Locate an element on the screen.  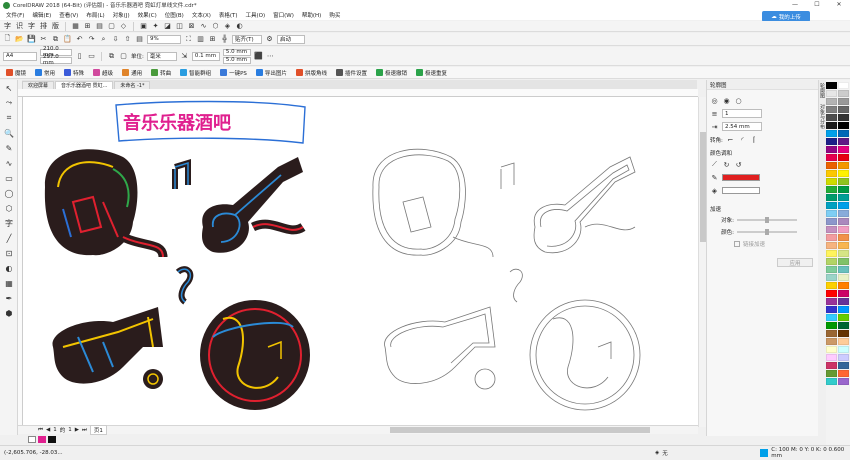
corner-bevel-icon: ⌈ is located at coordinates (754, 139).